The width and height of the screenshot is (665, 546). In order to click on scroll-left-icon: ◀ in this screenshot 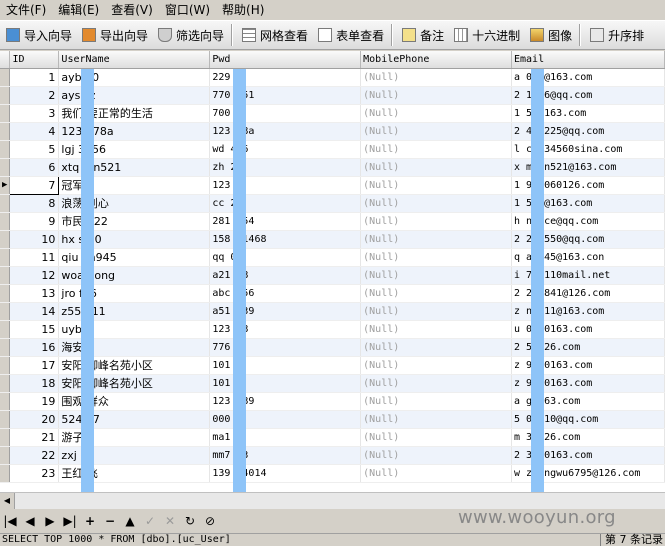, I will do `click(7, 501)`.